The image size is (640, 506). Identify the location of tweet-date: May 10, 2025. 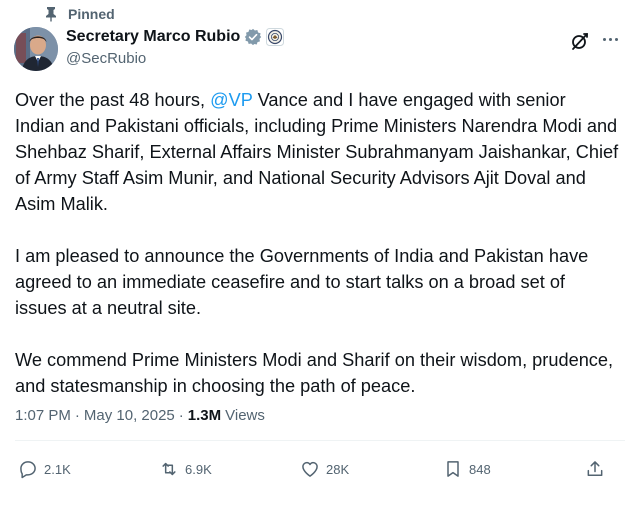
(129, 415).